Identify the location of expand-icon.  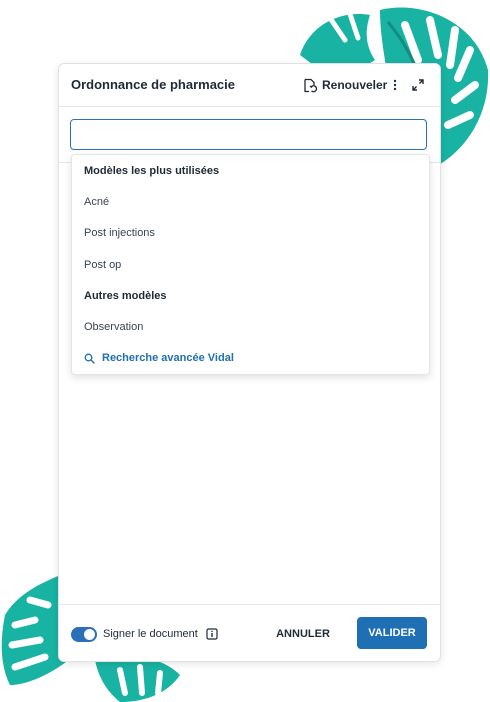
(418, 85).